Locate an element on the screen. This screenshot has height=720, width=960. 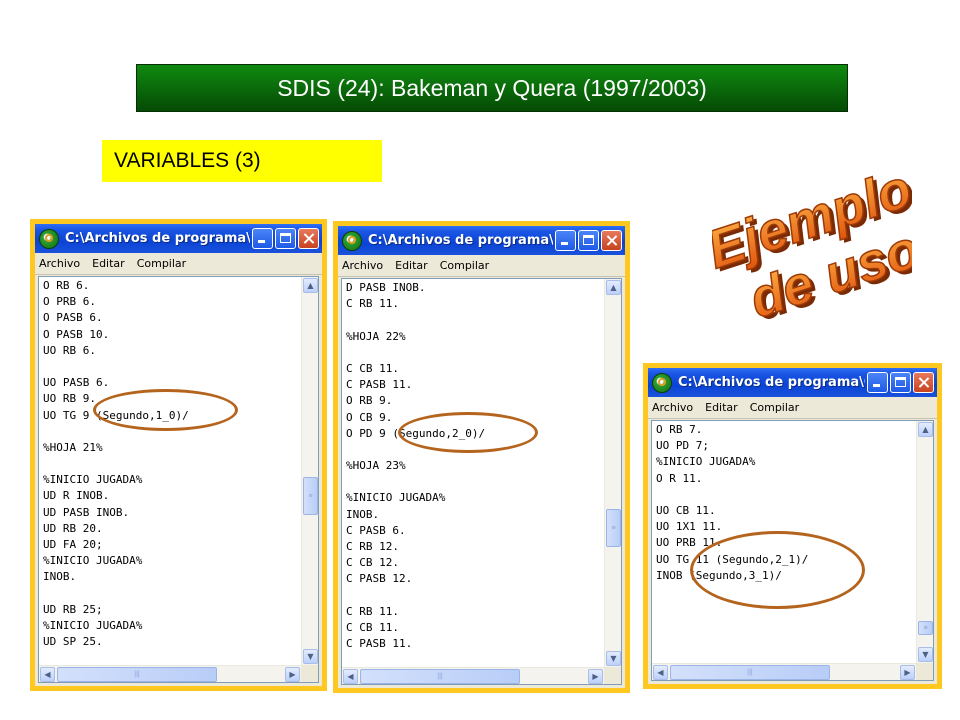
code-line: C PASB 6. is located at coordinates (376, 530).